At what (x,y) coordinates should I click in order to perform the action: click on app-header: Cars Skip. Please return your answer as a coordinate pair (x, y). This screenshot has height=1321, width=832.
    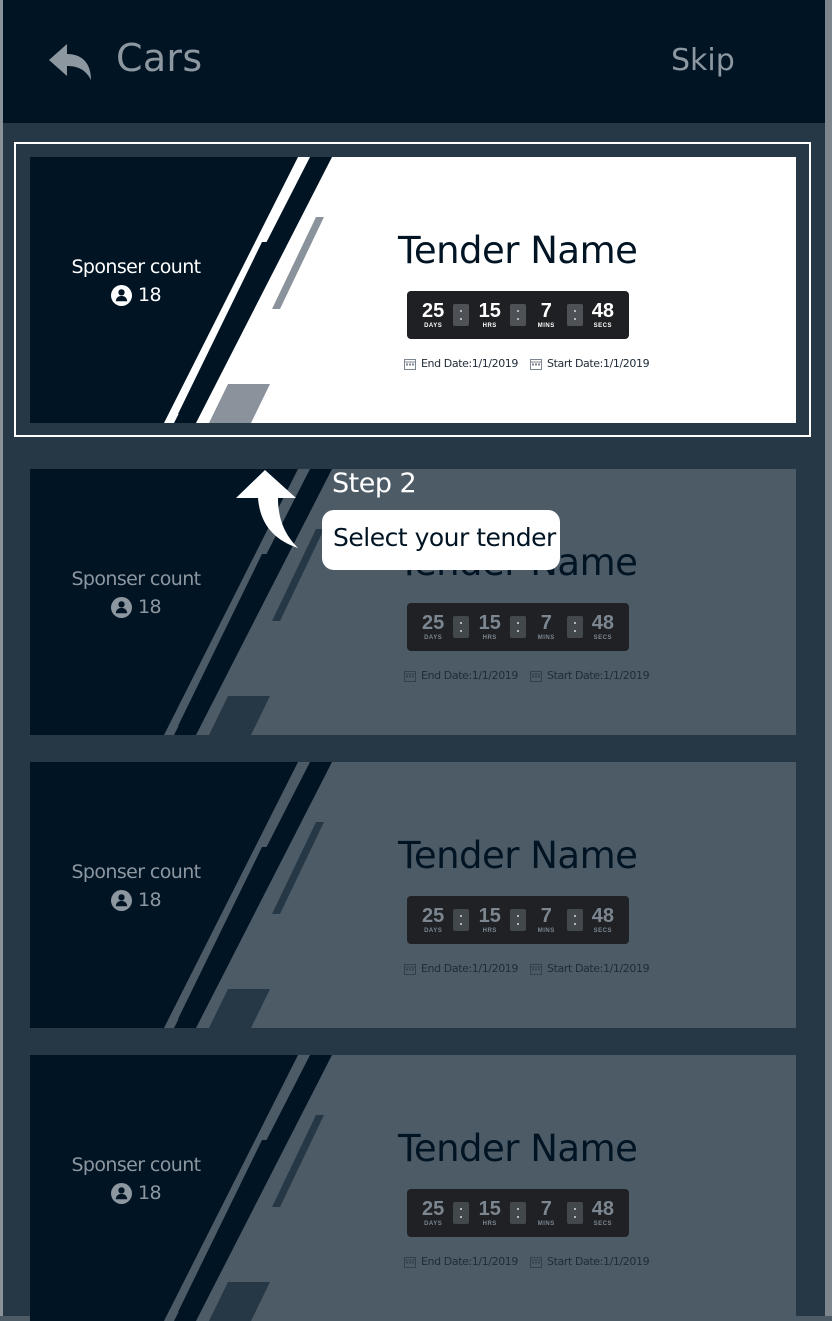
    Looking at the image, I should click on (414, 61).